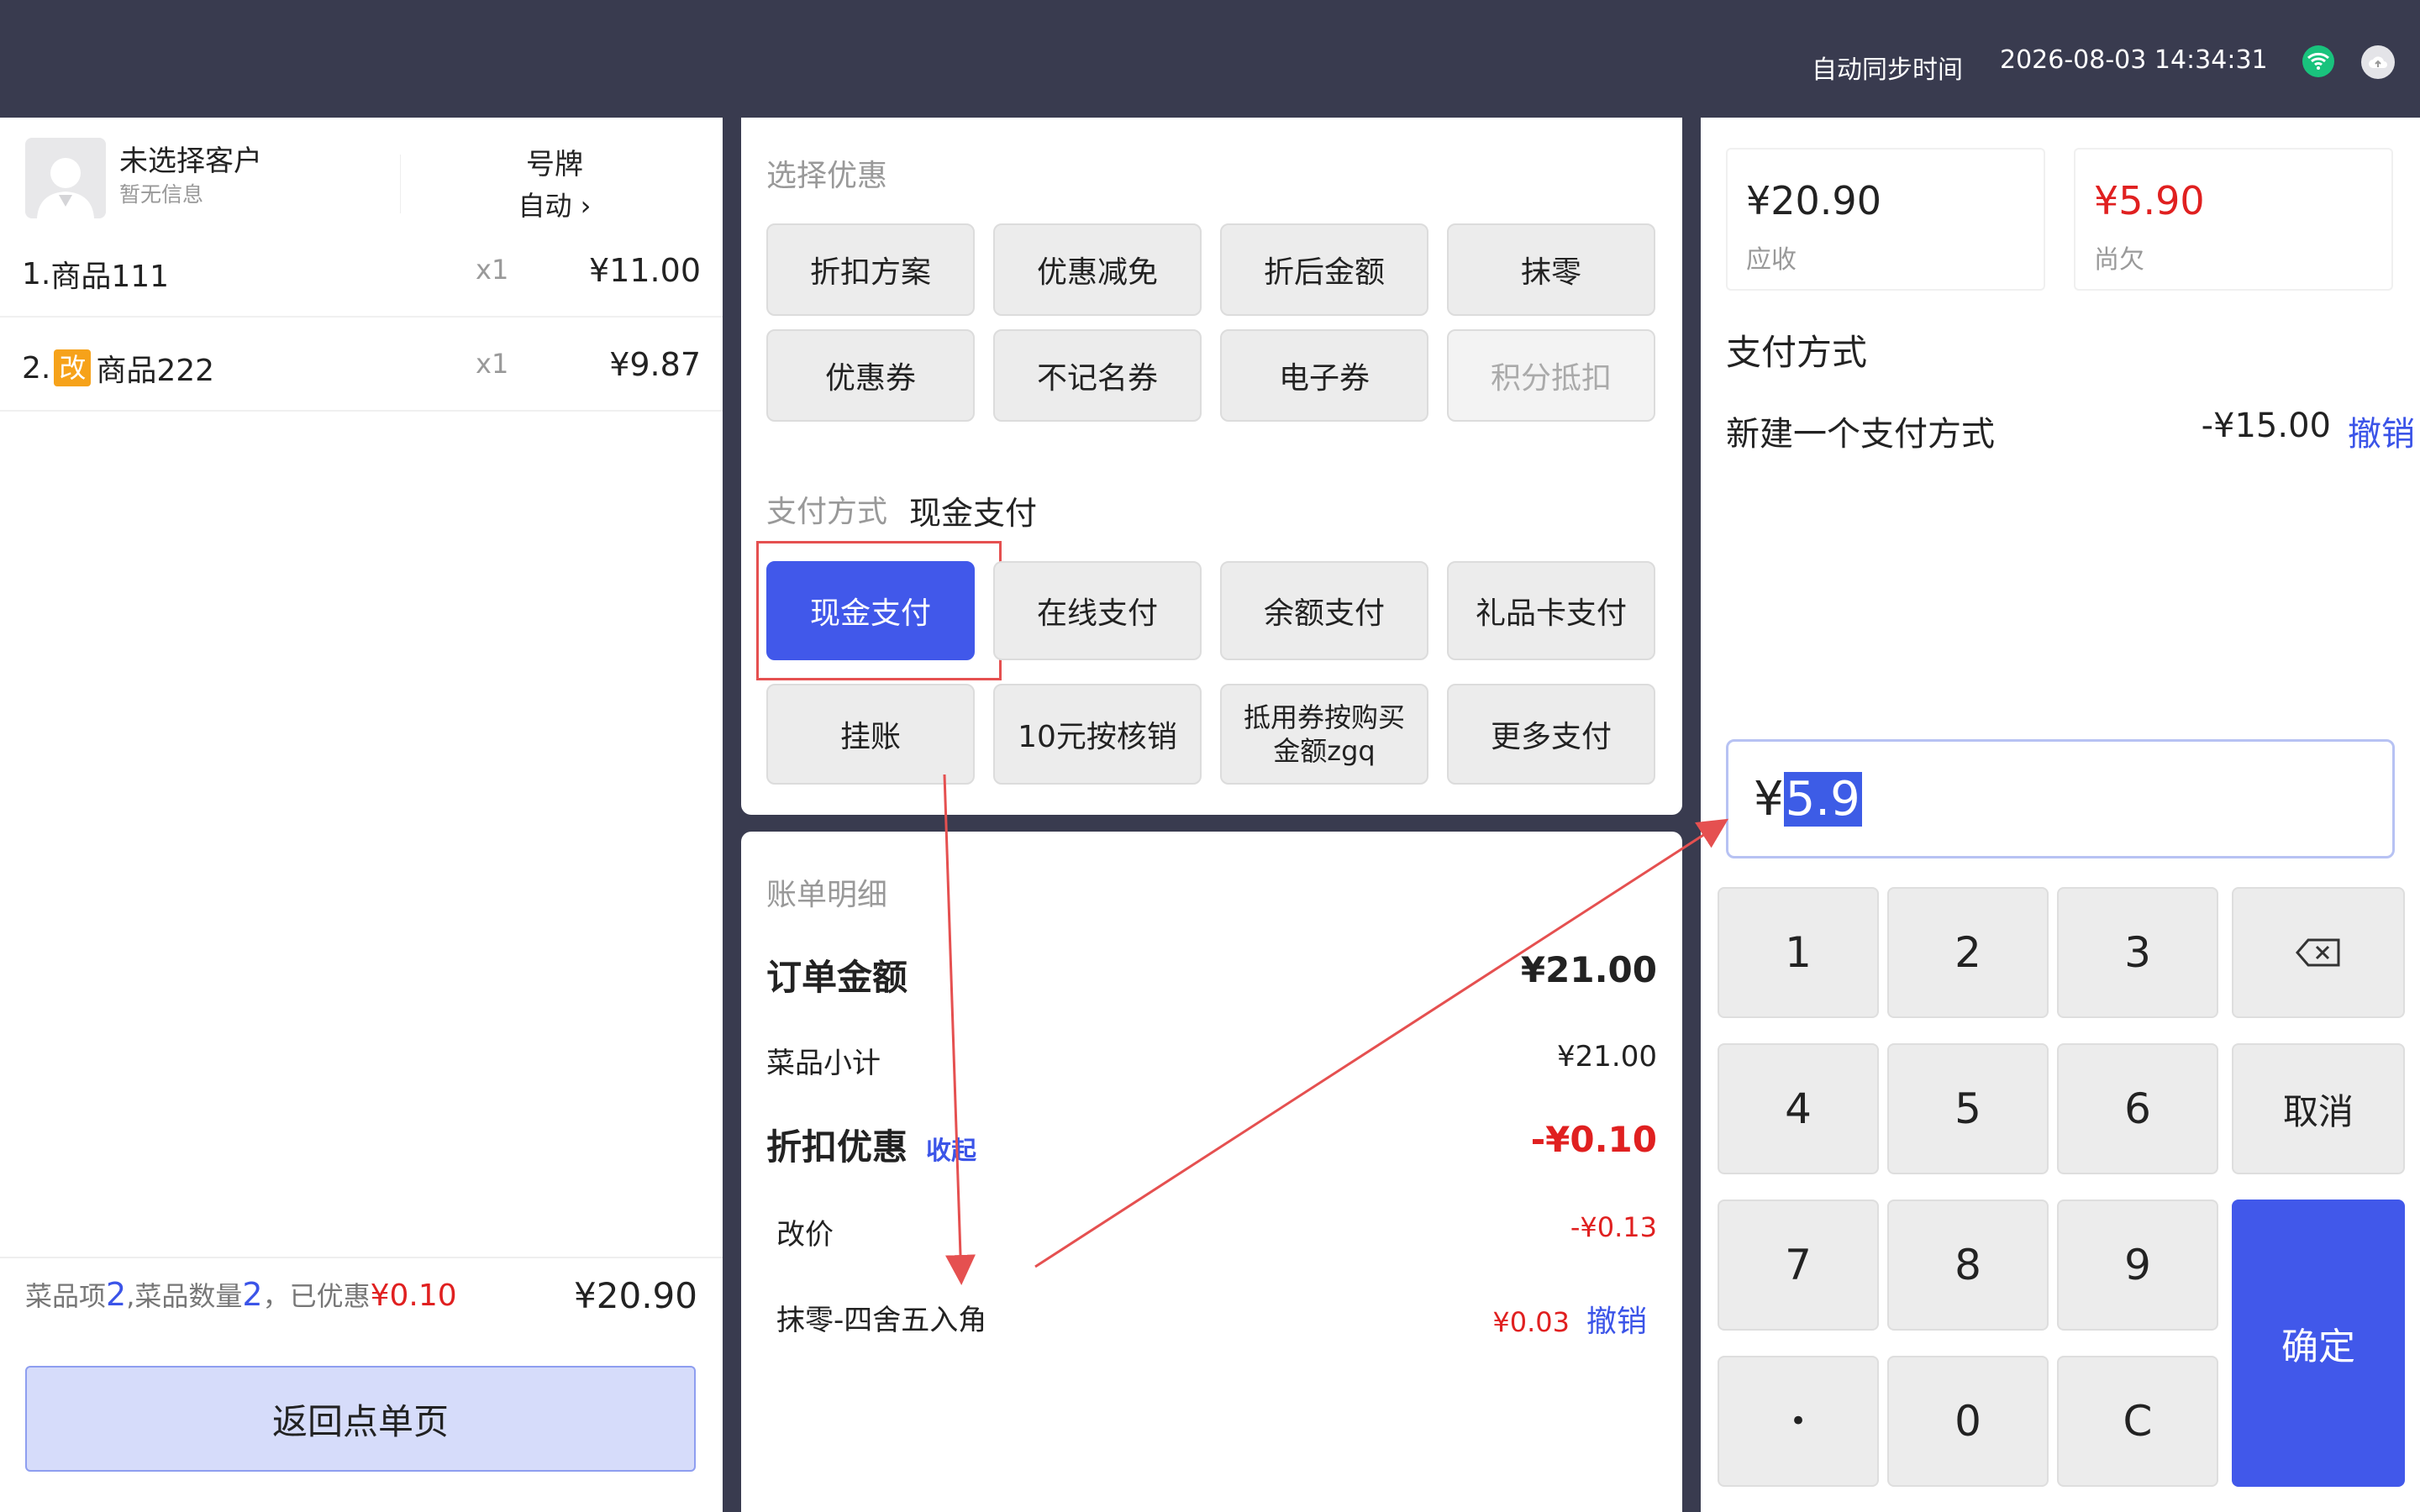  Describe the element at coordinates (361, 365) in the screenshot. I see `list-item: 2. 改商品222 x1 ¥9.87` at that location.